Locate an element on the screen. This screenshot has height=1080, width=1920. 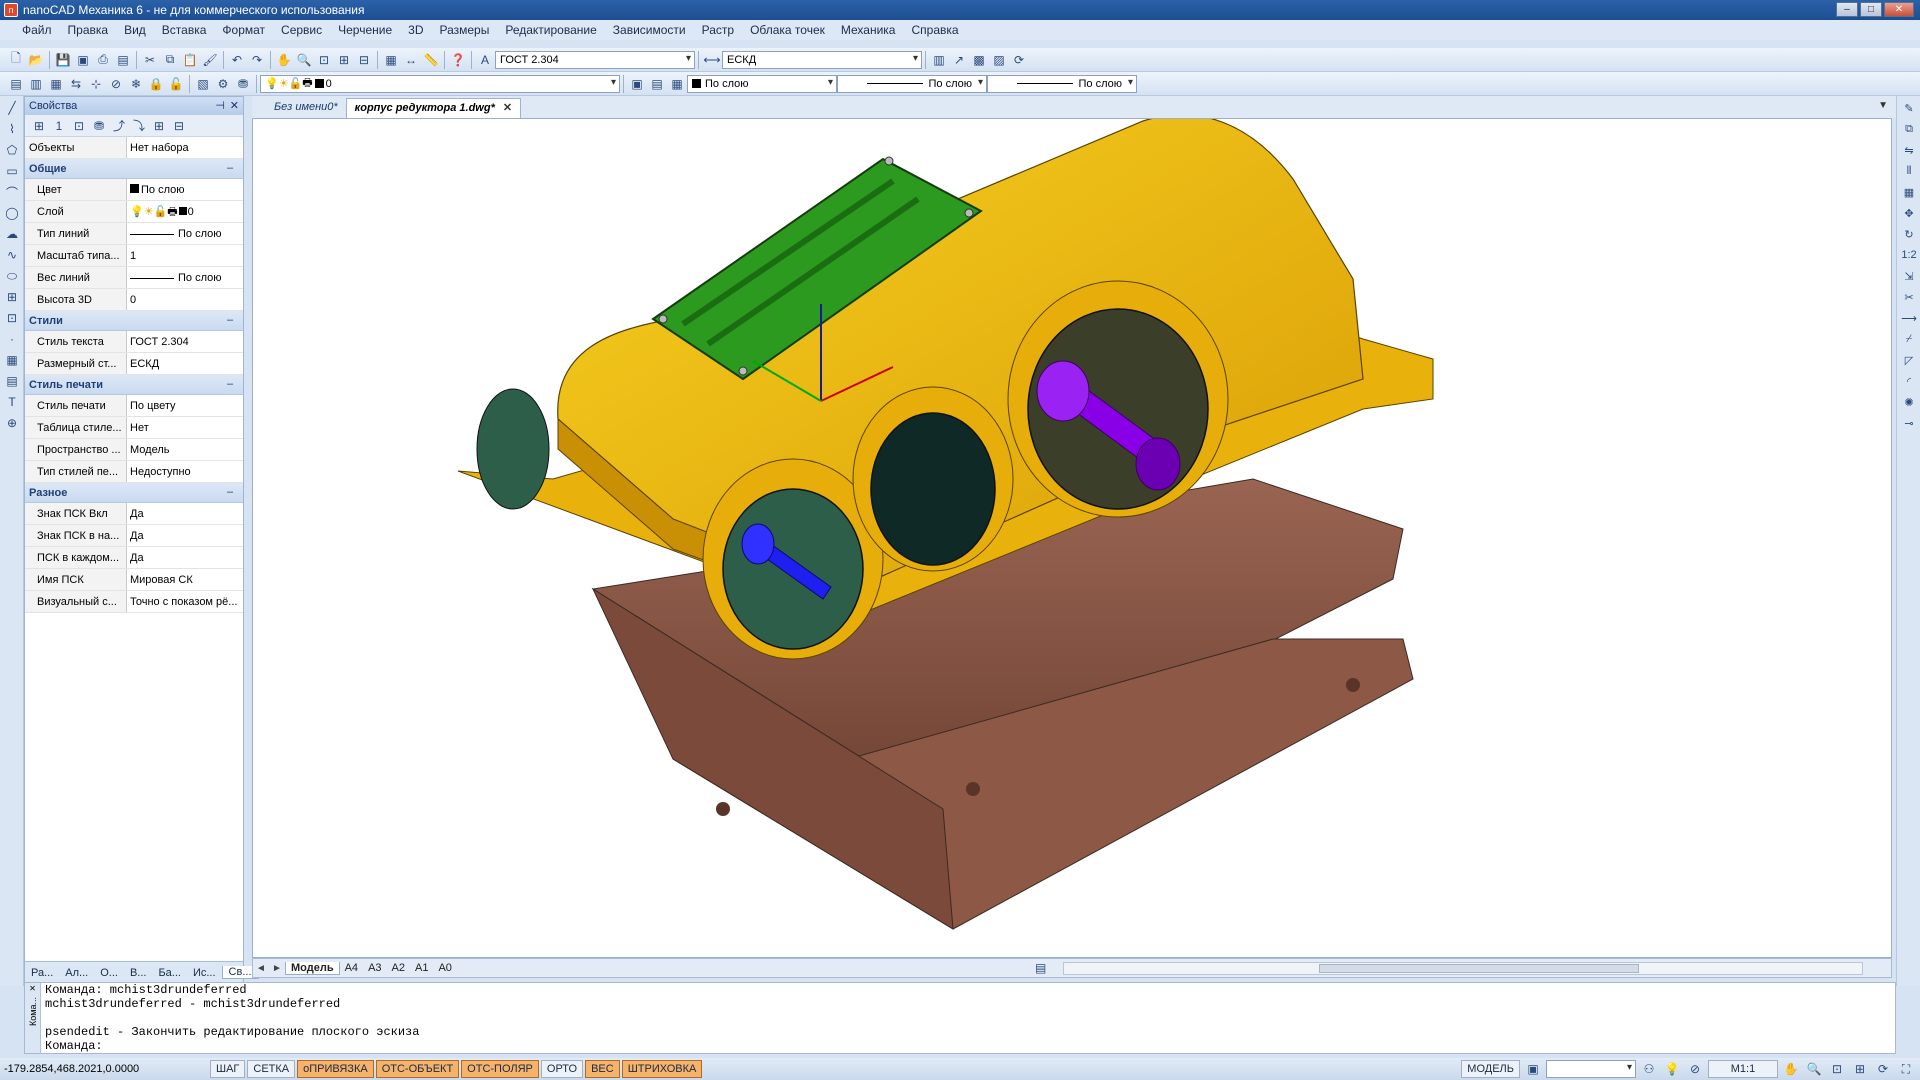
new-file-icon: 🗋 is located at coordinates (16, 60).